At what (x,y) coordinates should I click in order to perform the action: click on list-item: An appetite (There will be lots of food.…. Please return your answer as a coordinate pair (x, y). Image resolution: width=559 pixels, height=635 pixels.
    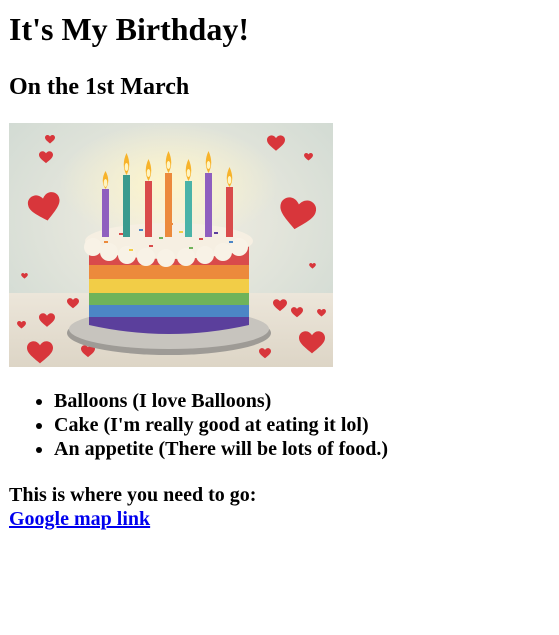
    Looking at the image, I should click on (306, 449).